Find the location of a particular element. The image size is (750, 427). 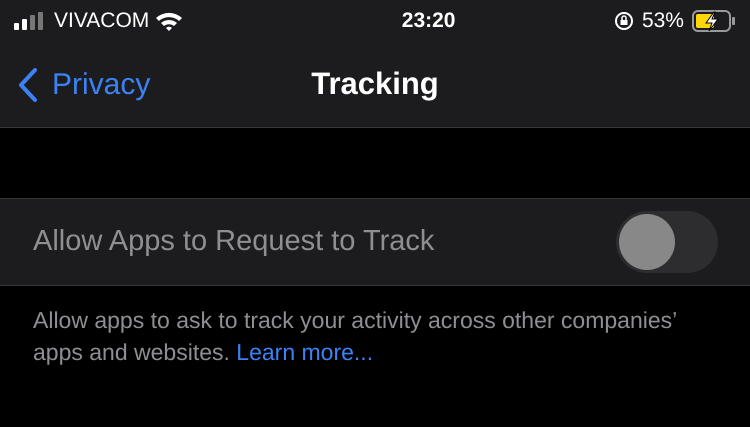

battery-percent: 53% is located at coordinates (663, 21).